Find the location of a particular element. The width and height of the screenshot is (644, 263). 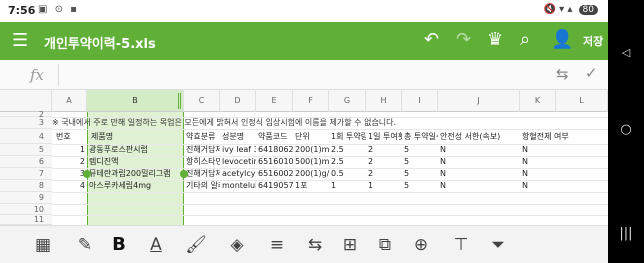

header-cell: 항혈전제 여부 is located at coordinates (565, 137).